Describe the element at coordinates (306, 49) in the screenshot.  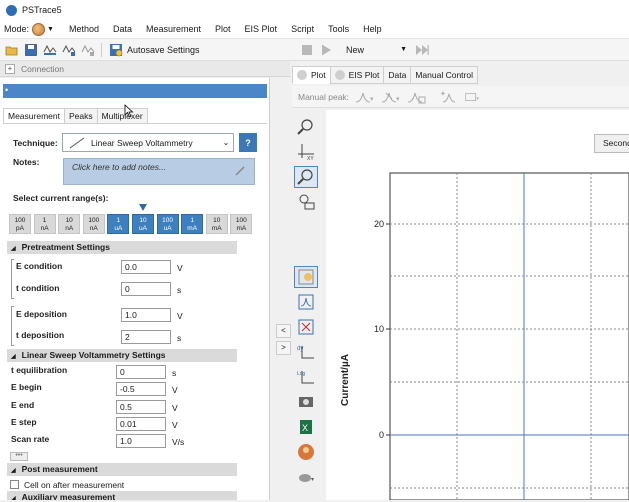
I see `stop-icon` at that location.